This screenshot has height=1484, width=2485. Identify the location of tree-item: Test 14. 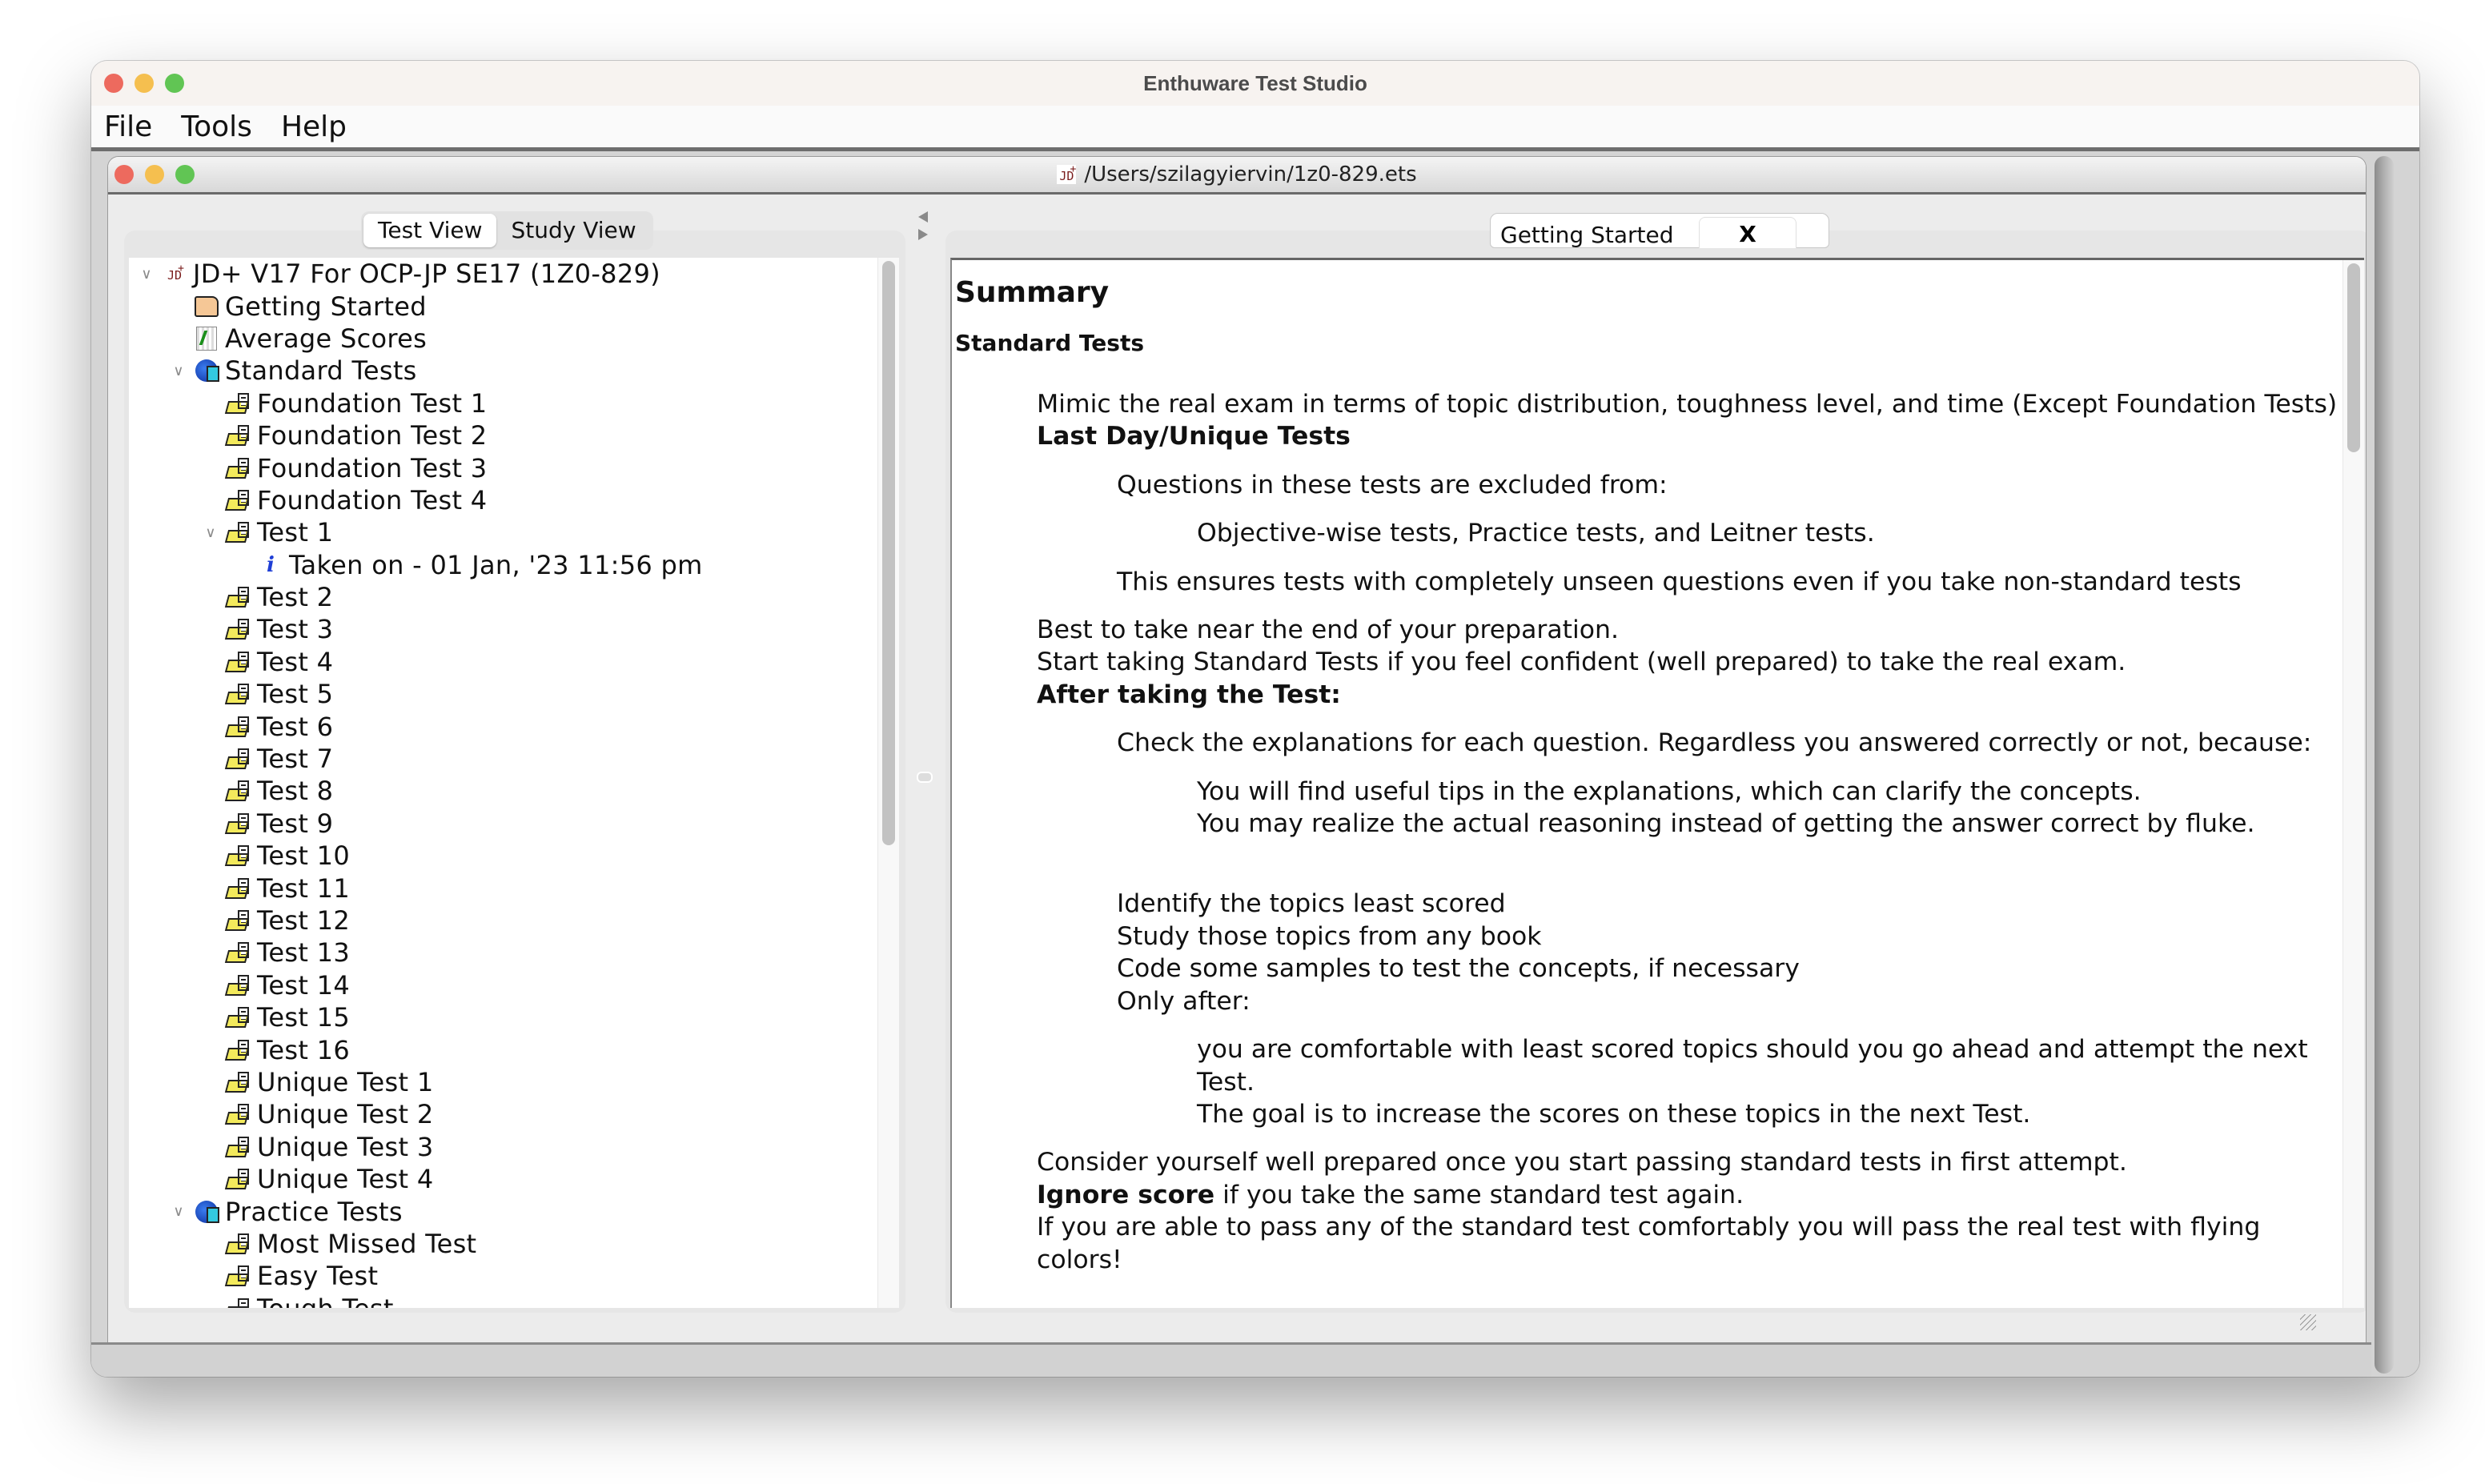
(503, 985).